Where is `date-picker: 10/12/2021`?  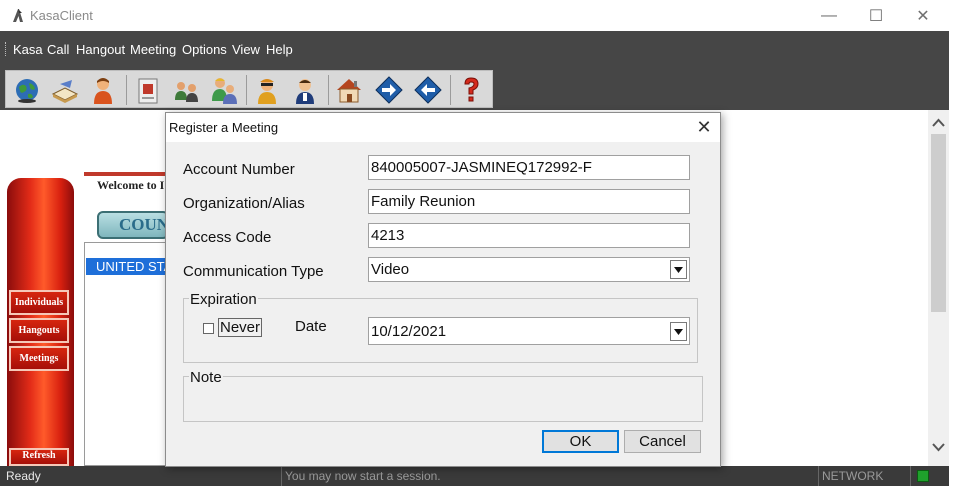
date-picker: 10/12/2021 is located at coordinates (529, 331).